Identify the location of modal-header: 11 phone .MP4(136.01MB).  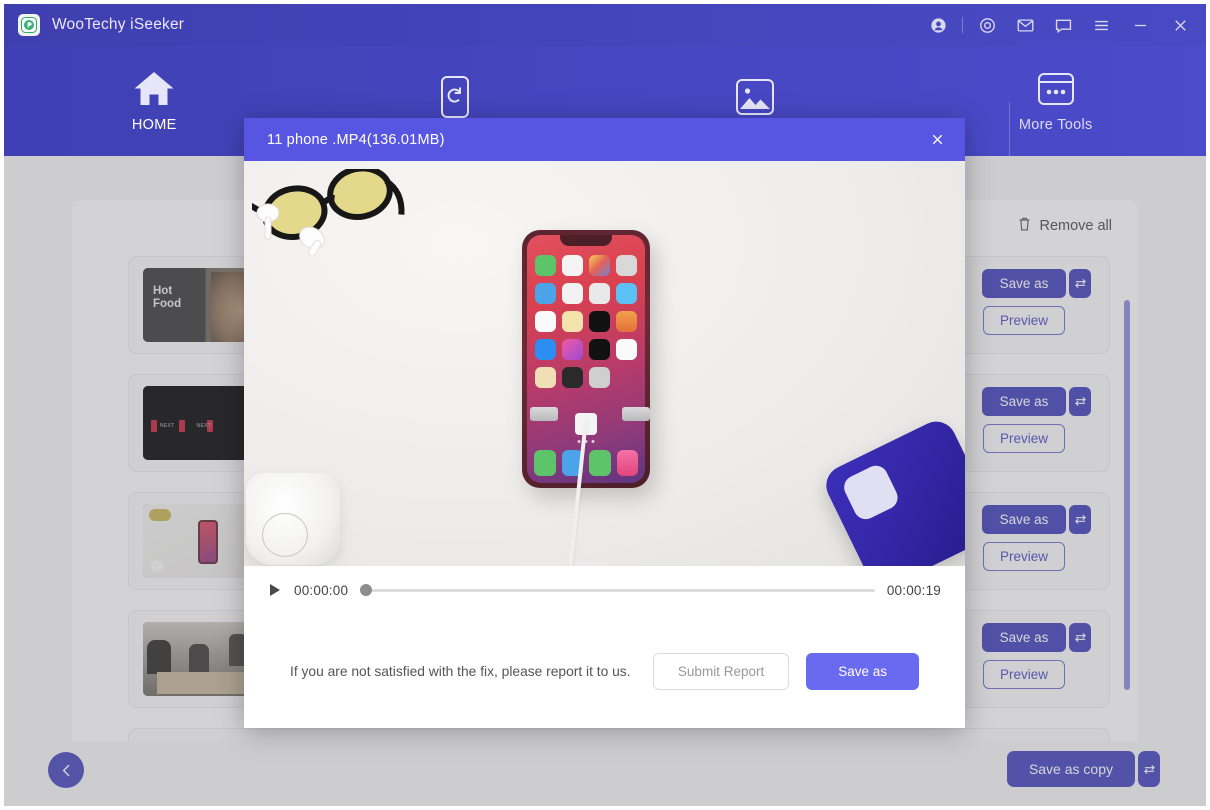
(604, 139).